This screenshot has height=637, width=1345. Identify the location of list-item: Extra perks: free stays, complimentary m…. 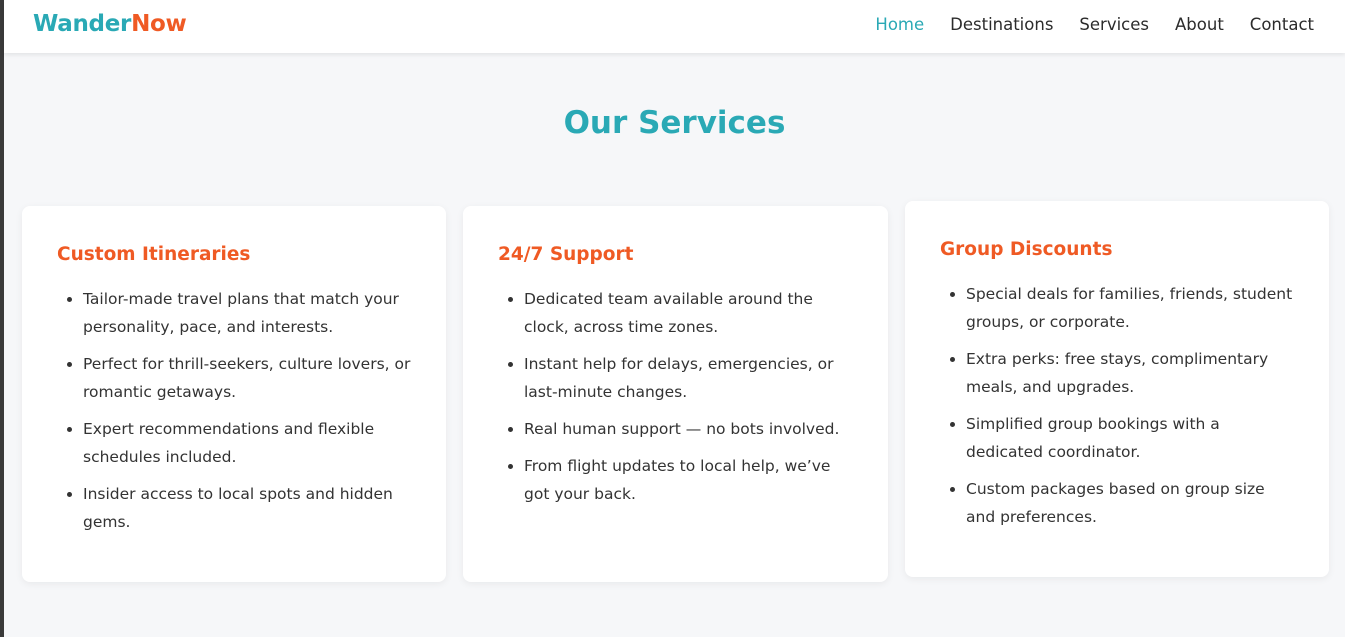
(1130, 373).